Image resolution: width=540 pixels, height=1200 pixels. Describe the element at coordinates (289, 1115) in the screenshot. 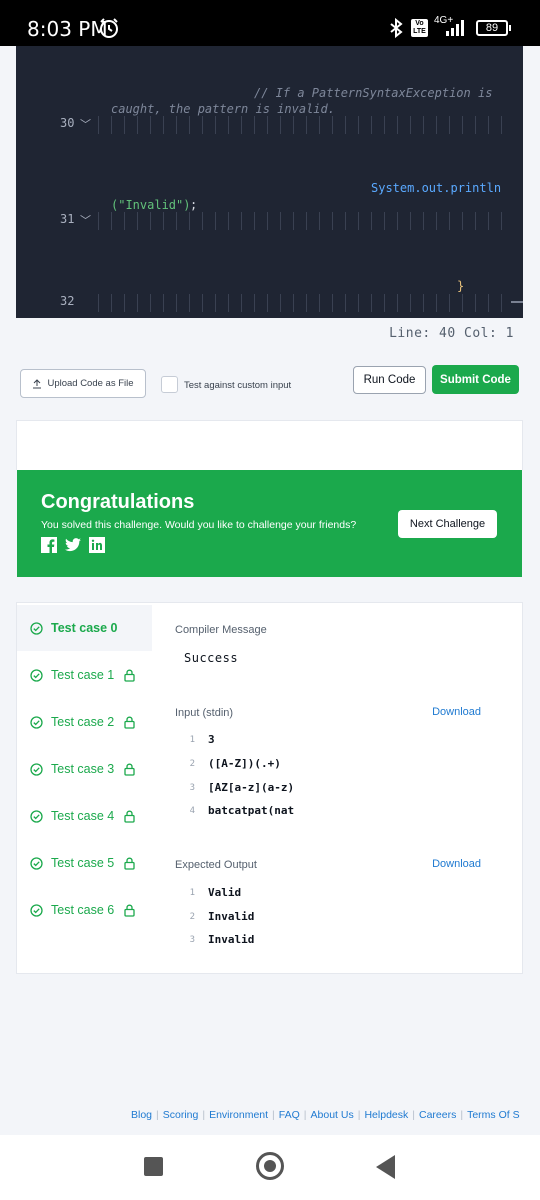

I see `footer-link-faq: FAQ` at that location.